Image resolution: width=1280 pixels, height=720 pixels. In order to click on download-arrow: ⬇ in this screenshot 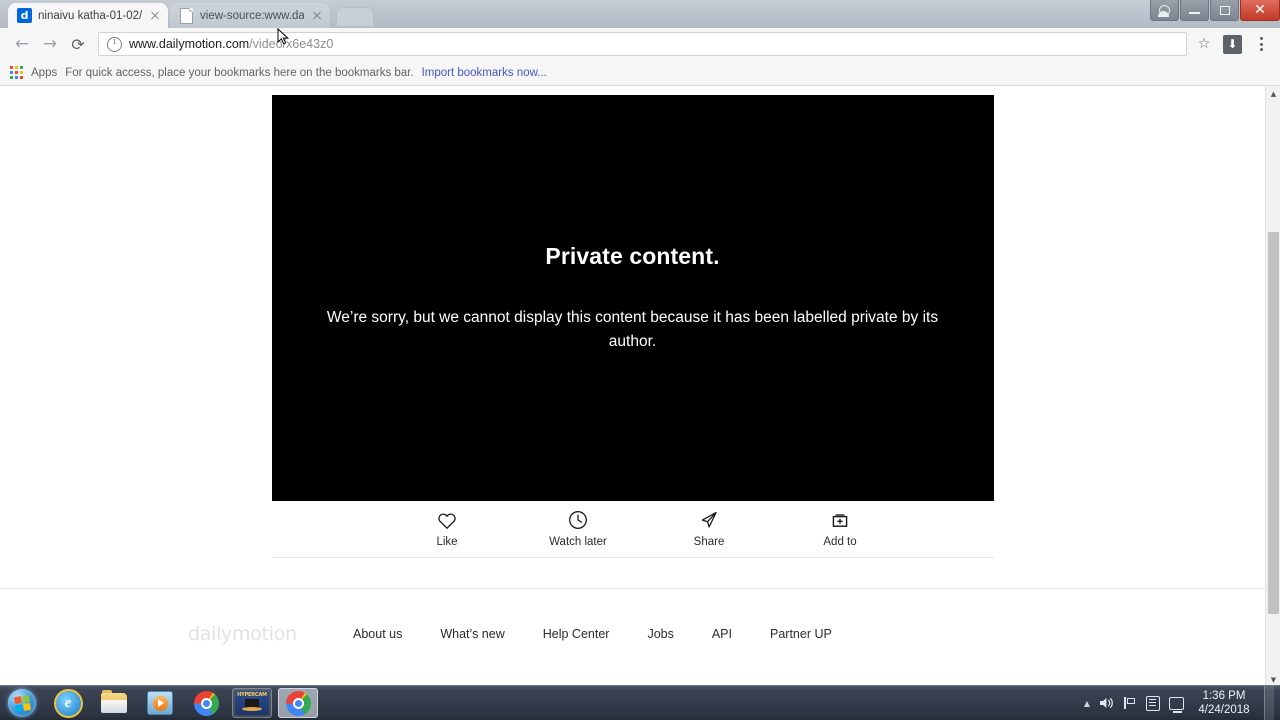, I will do `click(1232, 44)`.